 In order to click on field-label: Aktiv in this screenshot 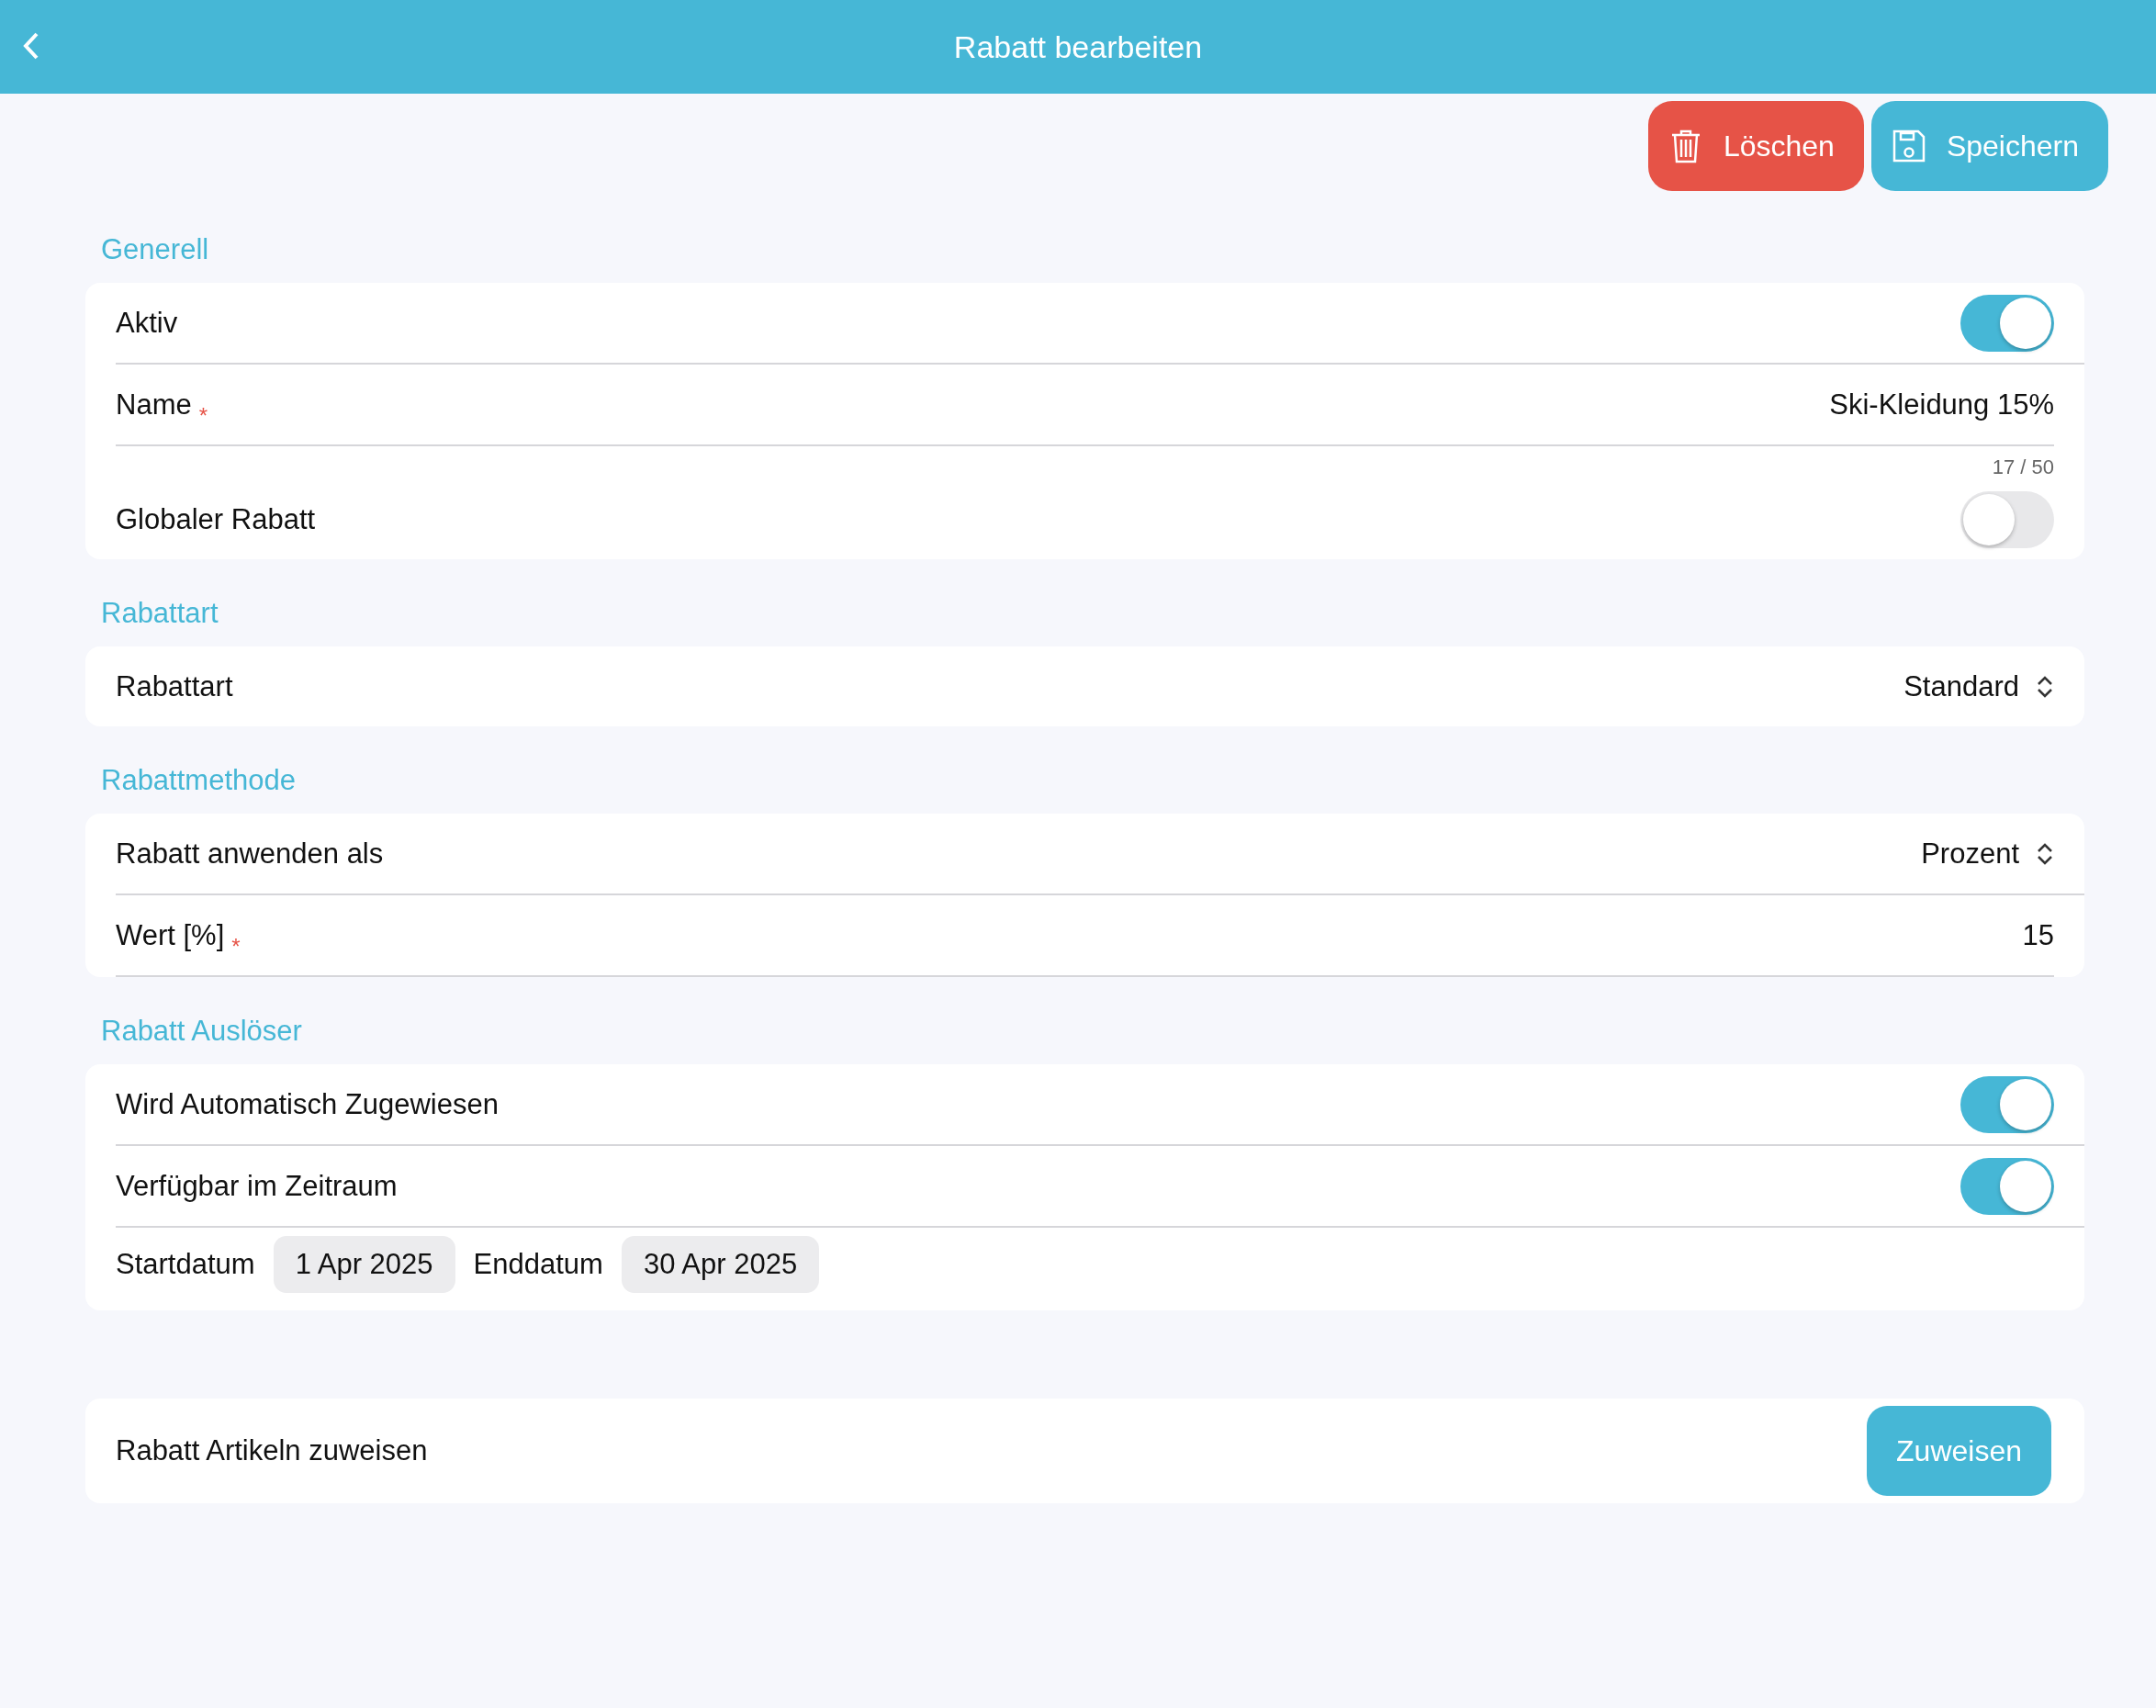, I will do `click(147, 323)`.